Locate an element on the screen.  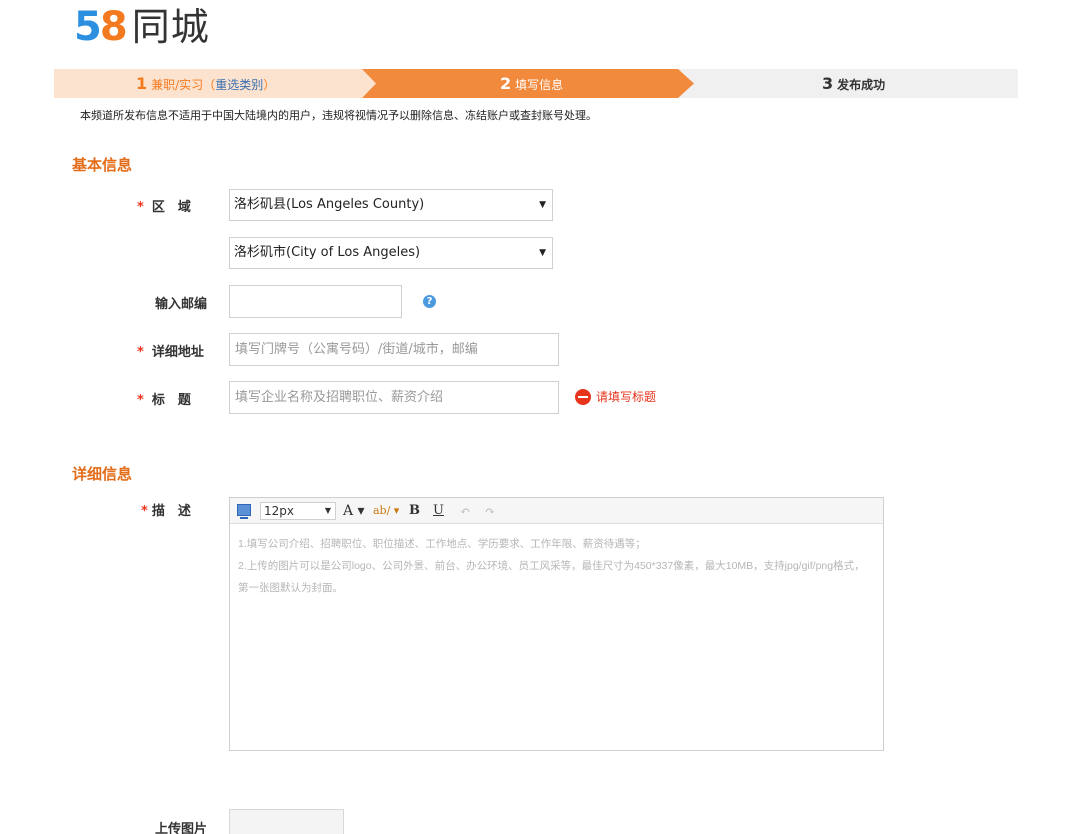
help-icon: ? is located at coordinates (429, 301).